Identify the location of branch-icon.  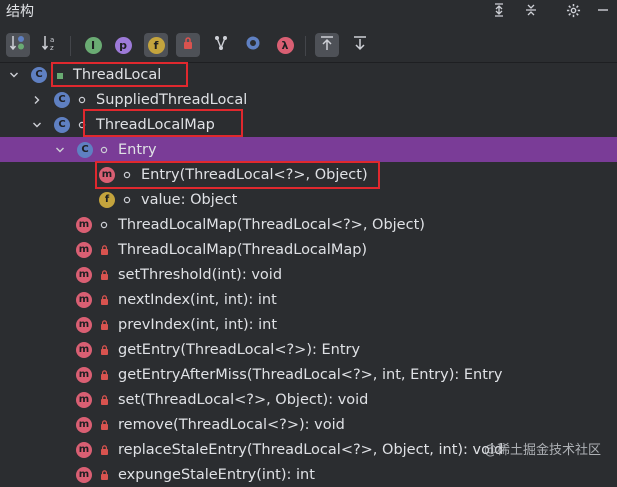
(221, 45).